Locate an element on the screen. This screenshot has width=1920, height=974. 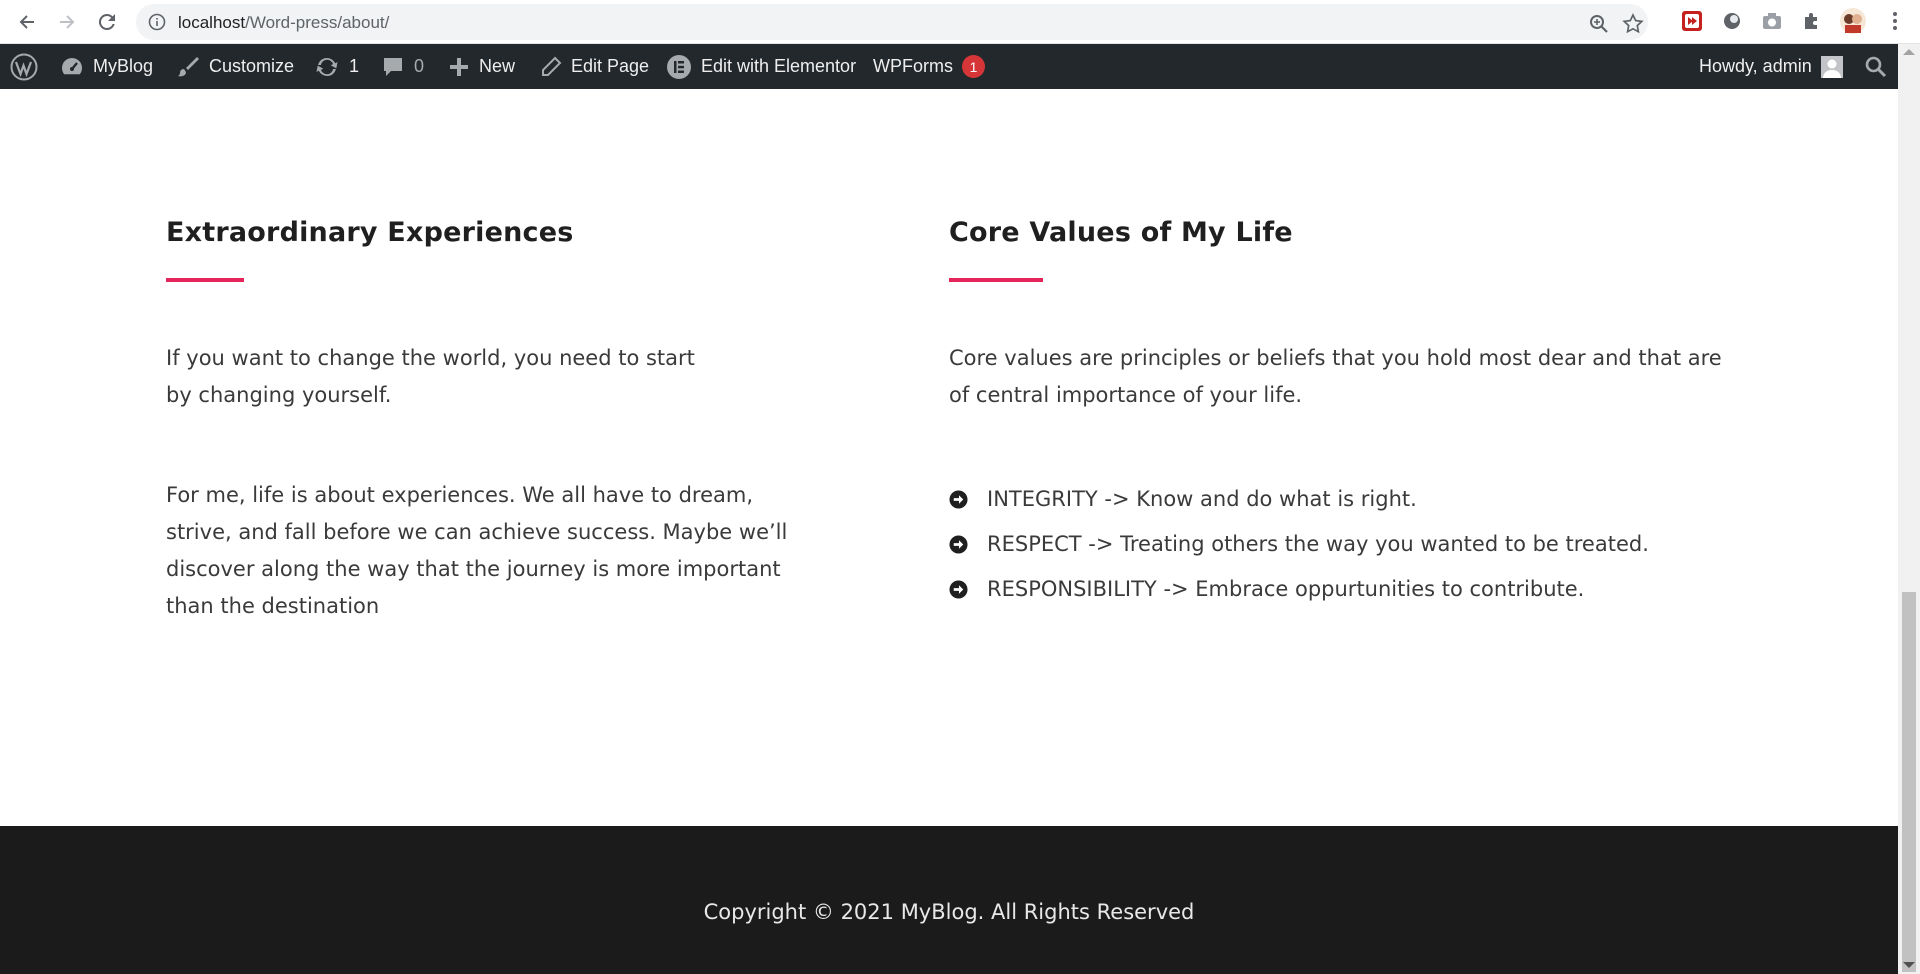
elementor-label: Edit with Elementor is located at coordinates (779, 66).